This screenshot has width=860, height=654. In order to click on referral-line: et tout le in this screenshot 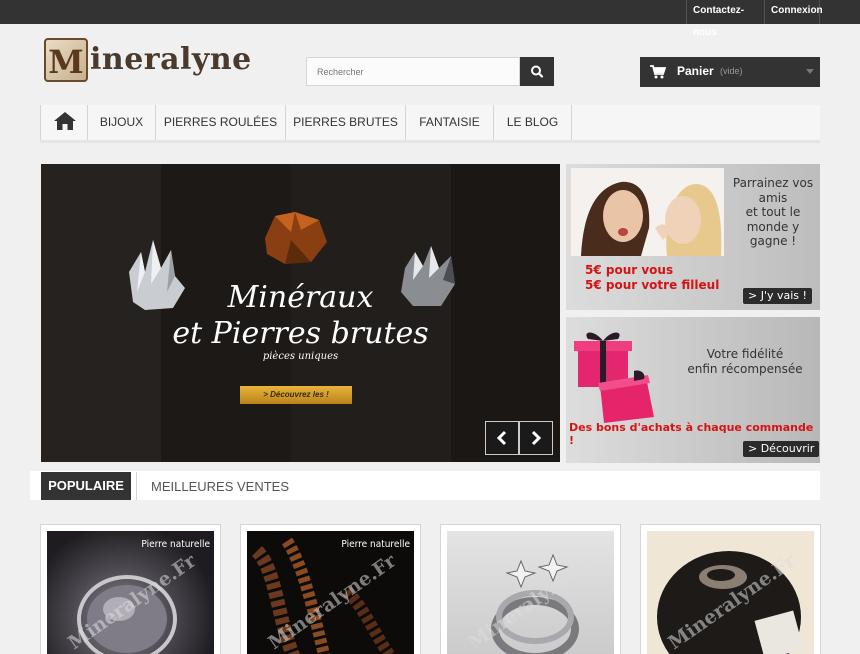, I will do `click(773, 212)`.